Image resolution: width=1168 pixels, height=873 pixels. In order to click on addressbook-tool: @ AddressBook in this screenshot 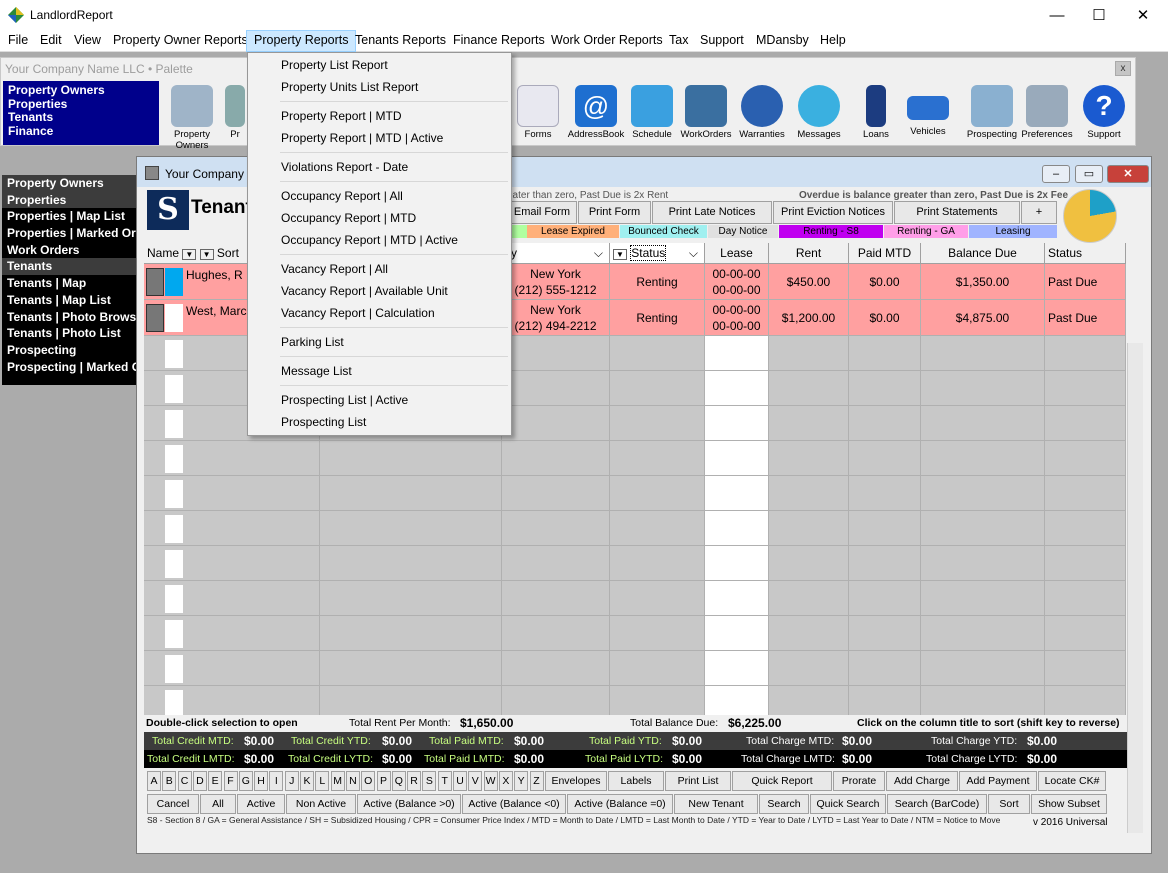, I will do `click(596, 113)`.